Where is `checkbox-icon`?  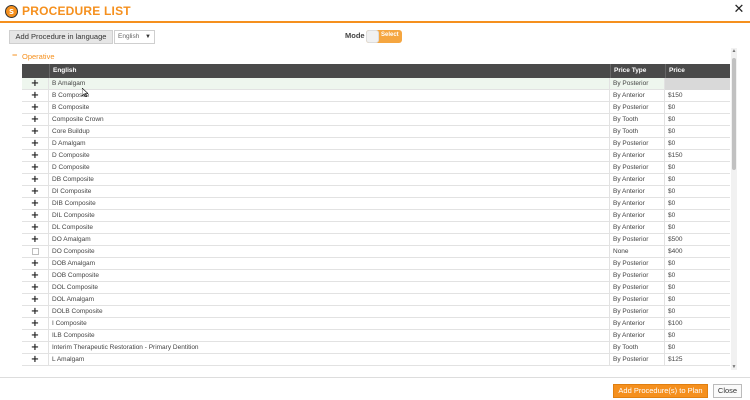
checkbox-icon is located at coordinates (35, 251).